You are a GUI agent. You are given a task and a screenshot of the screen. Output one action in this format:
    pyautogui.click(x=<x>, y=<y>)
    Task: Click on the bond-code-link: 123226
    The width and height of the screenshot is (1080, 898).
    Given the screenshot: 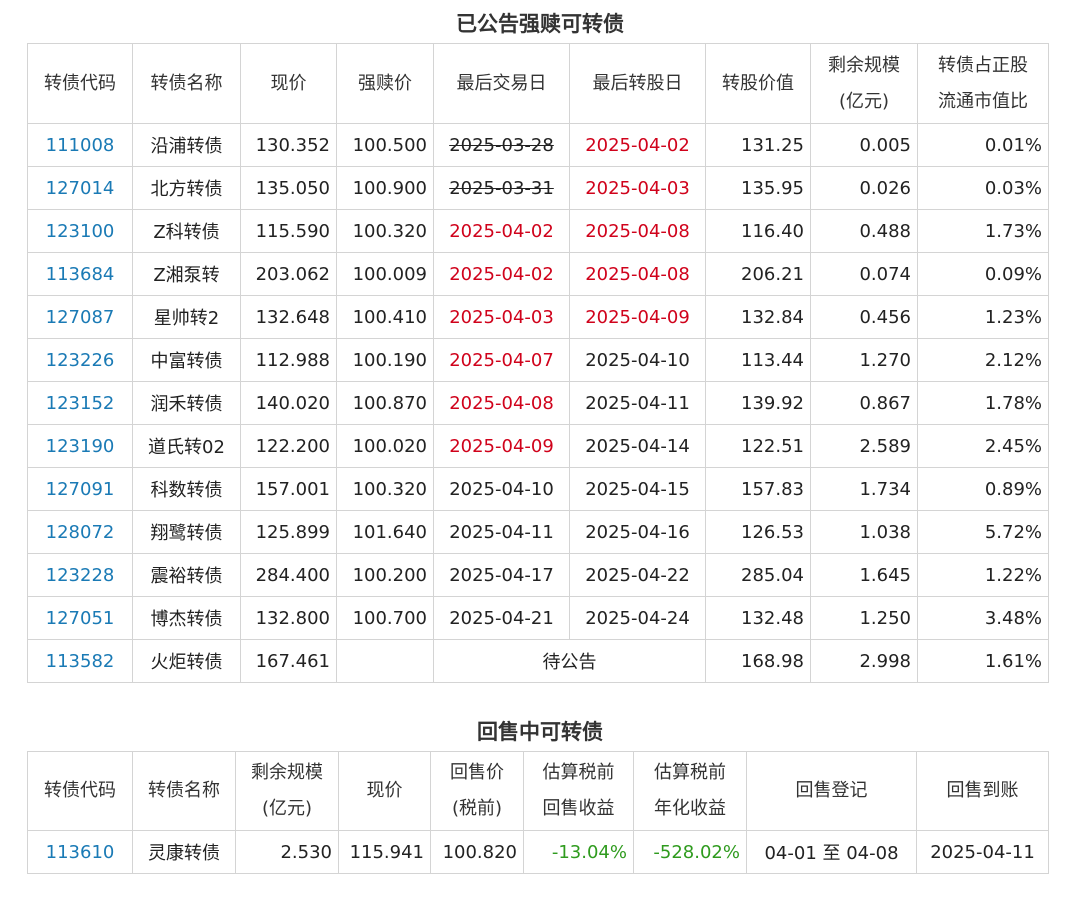 What is the action you would take?
    pyautogui.click(x=80, y=360)
    